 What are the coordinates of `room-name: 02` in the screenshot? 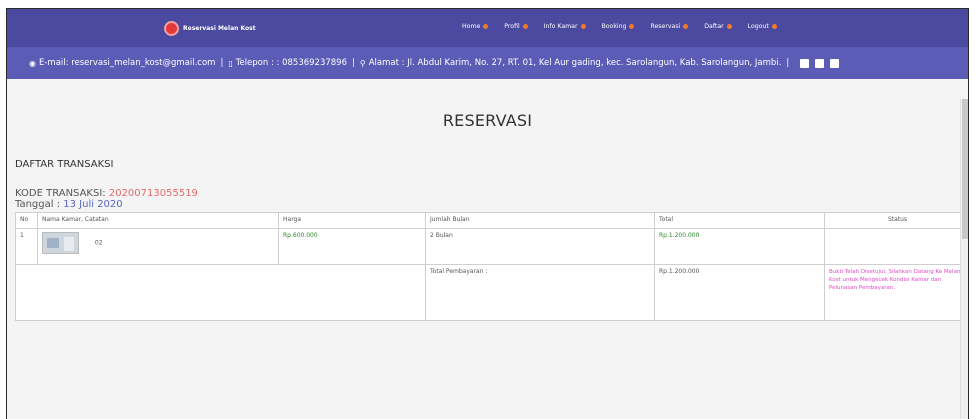 It's located at (98, 243).